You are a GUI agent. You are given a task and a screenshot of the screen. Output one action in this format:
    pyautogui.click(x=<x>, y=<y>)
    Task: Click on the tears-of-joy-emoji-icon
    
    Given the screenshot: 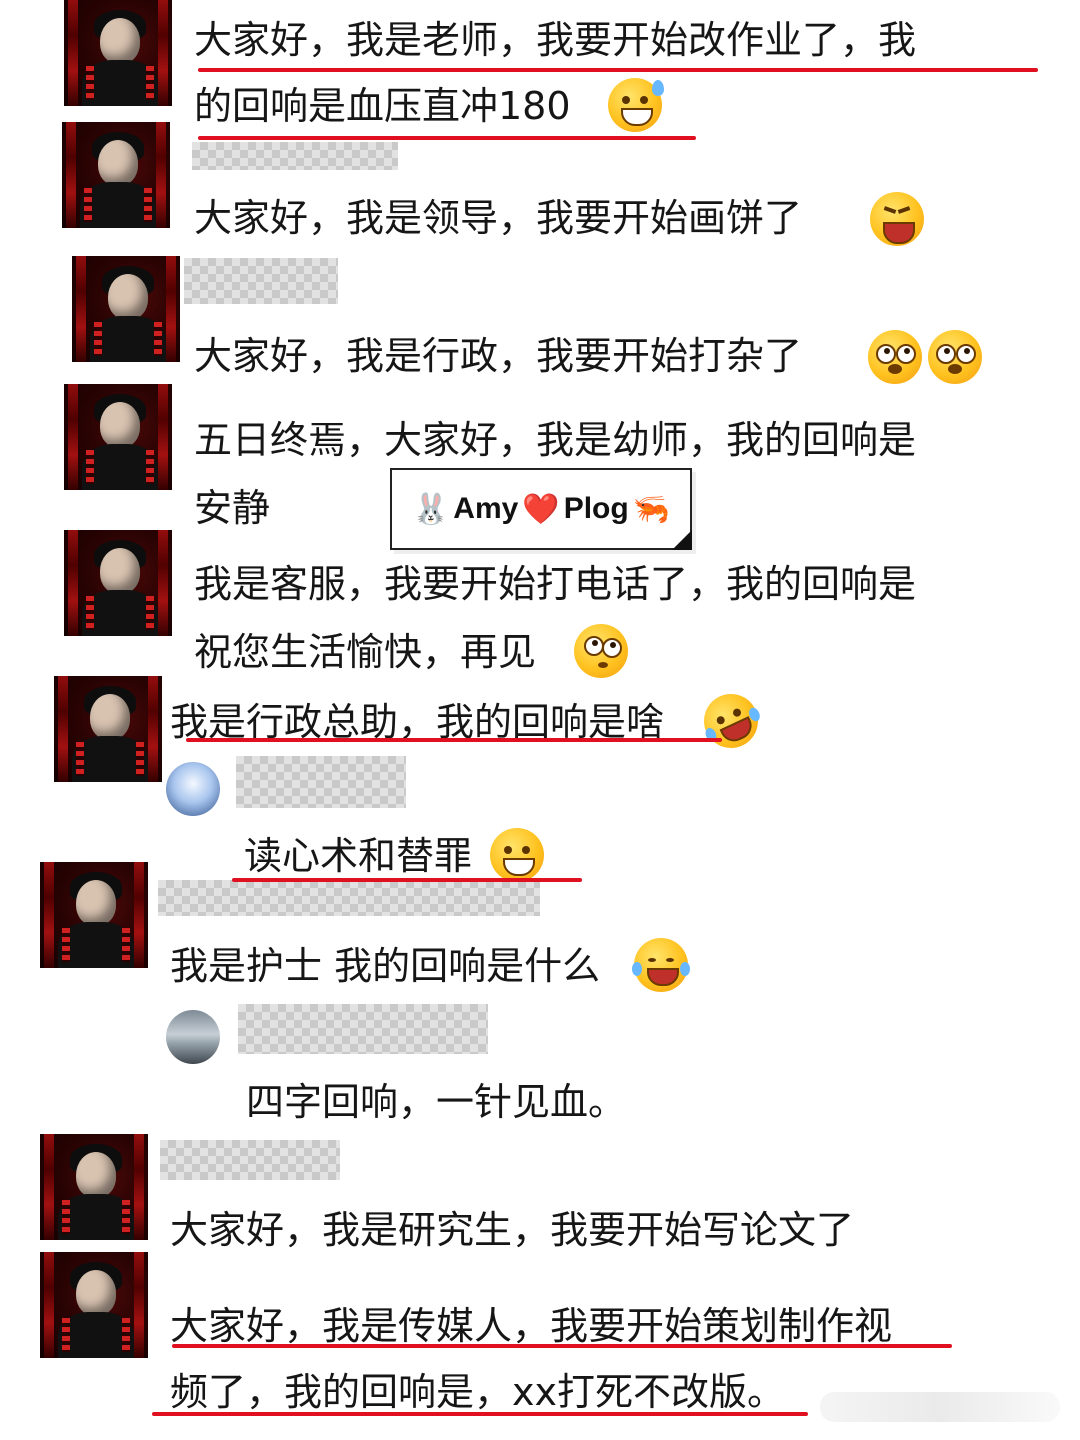 What is the action you would take?
    pyautogui.click(x=661, y=965)
    